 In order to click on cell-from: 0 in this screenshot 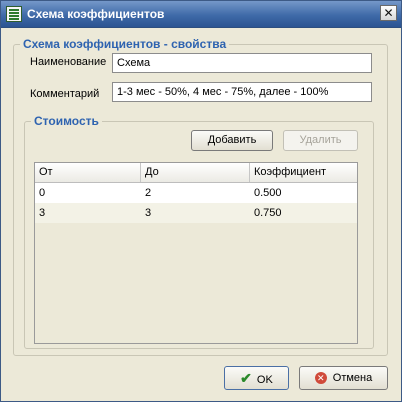, I will do `click(42, 193)`.